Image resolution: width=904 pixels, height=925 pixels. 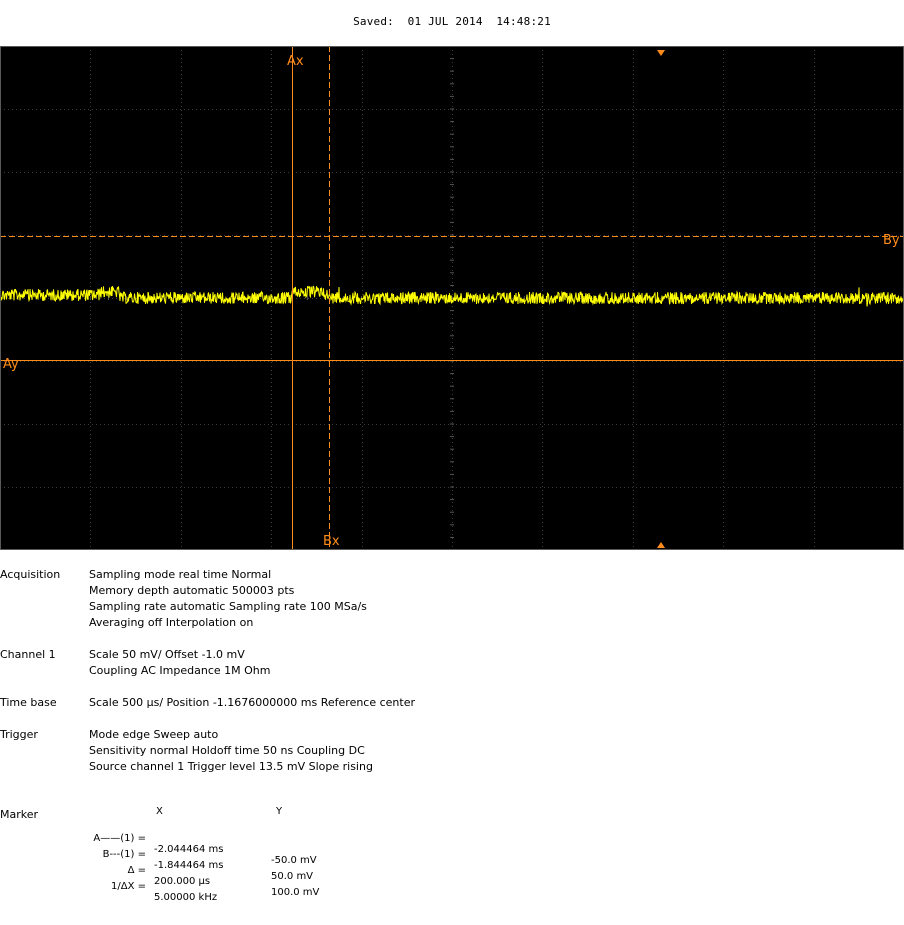 I want to click on cursor-label-ay: Ay, so click(x=11, y=364).